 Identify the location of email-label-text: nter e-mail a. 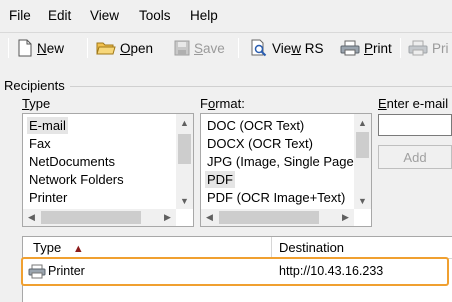
(419, 103).